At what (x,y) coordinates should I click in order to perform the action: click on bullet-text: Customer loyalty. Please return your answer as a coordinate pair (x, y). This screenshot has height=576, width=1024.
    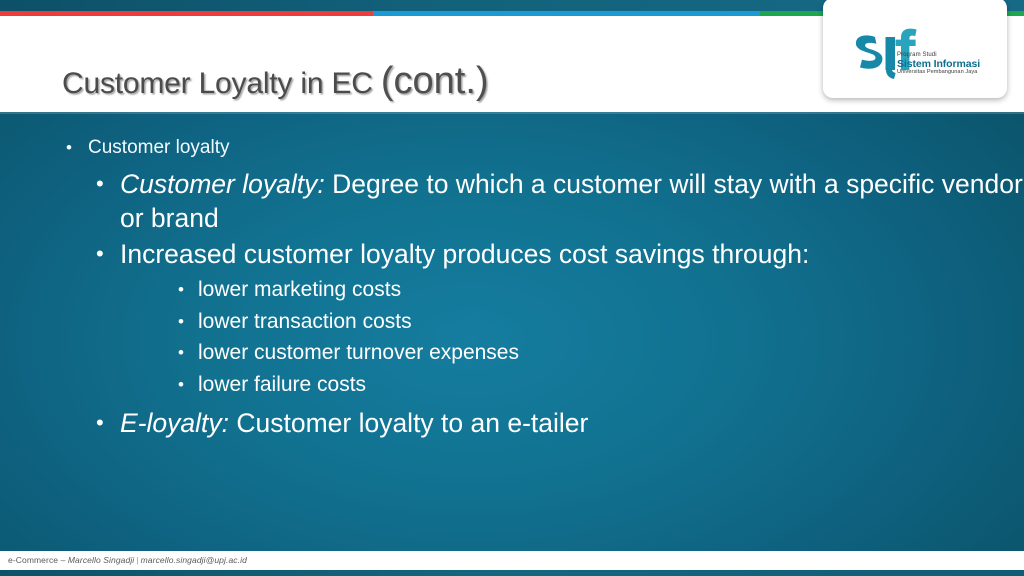
    Looking at the image, I should click on (159, 147).